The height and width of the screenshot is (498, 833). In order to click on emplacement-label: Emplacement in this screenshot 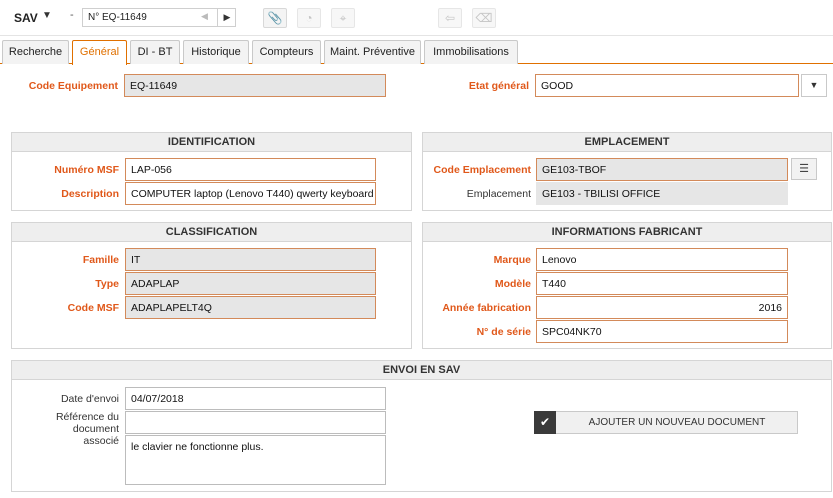, I will do `click(498, 194)`.